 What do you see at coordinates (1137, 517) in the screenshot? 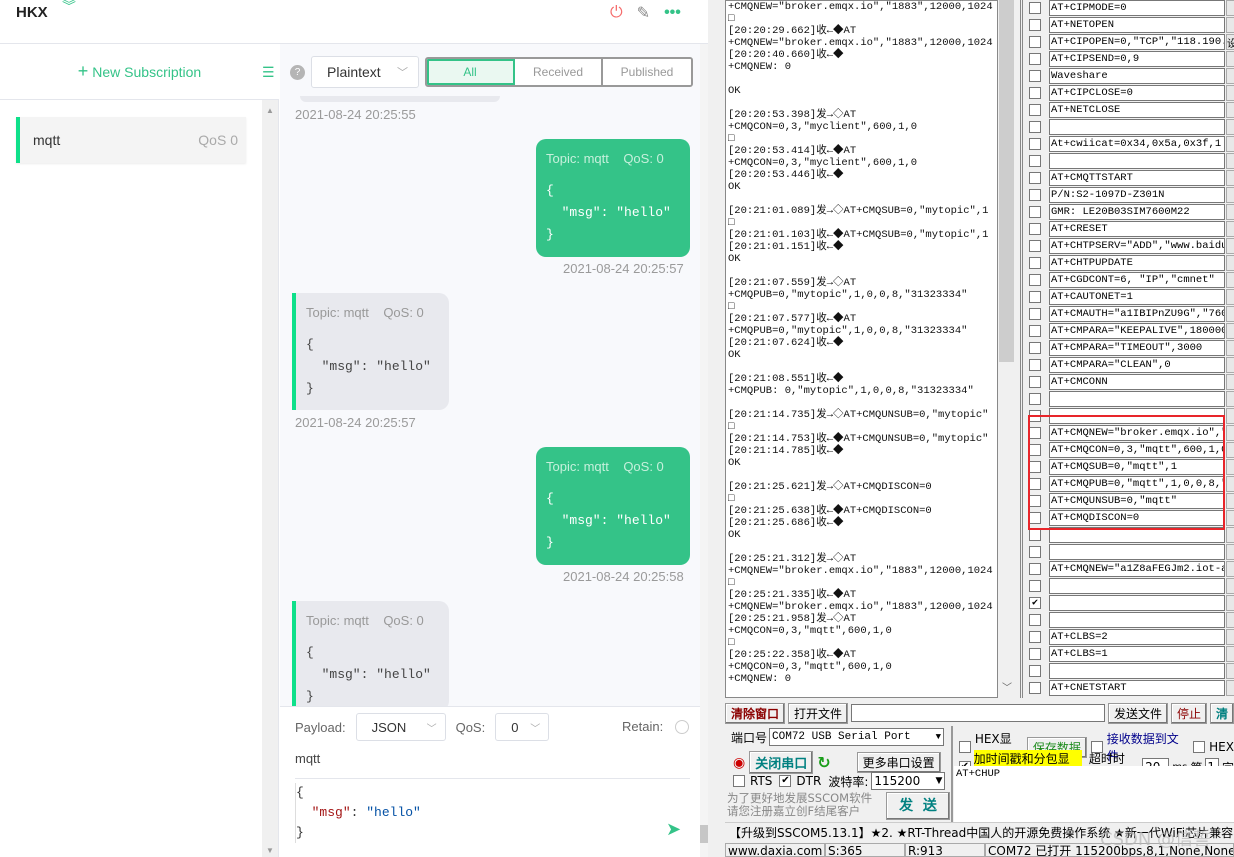
I see `command-field: AT+CMQDISCON=0` at bounding box center [1137, 517].